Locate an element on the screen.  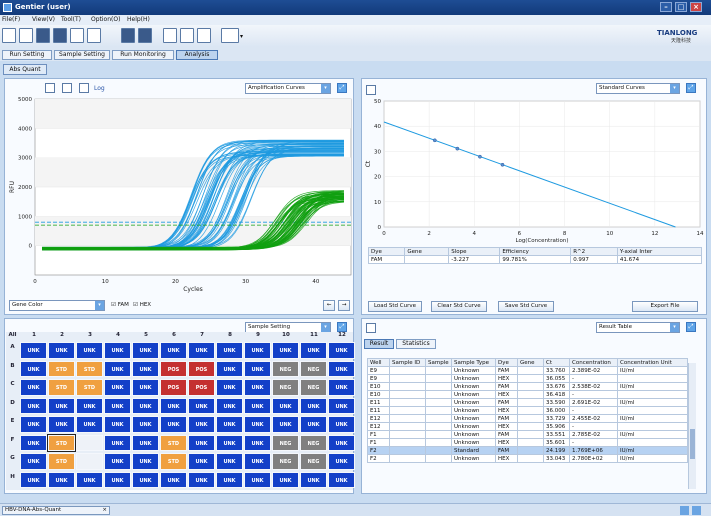
tab-run-setting: Run Setting is located at coordinates (27, 55).